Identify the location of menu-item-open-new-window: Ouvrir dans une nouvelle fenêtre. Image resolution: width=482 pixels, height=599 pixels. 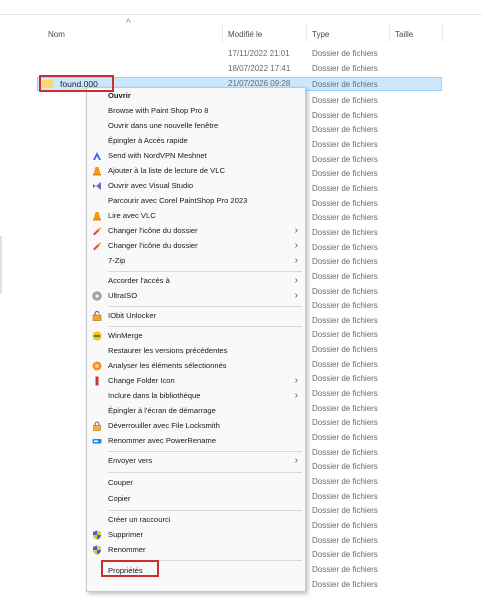
(196, 126).